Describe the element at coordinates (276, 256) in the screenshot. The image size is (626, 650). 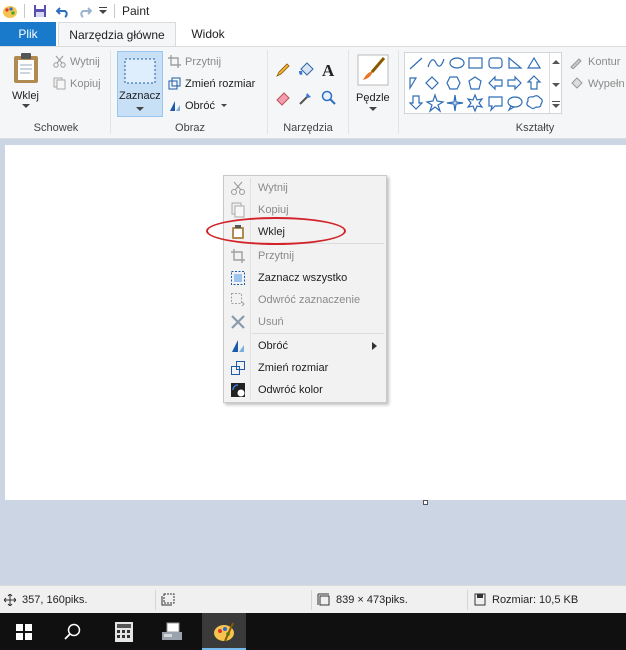
I see `menu-item-label: Przytnij` at that location.